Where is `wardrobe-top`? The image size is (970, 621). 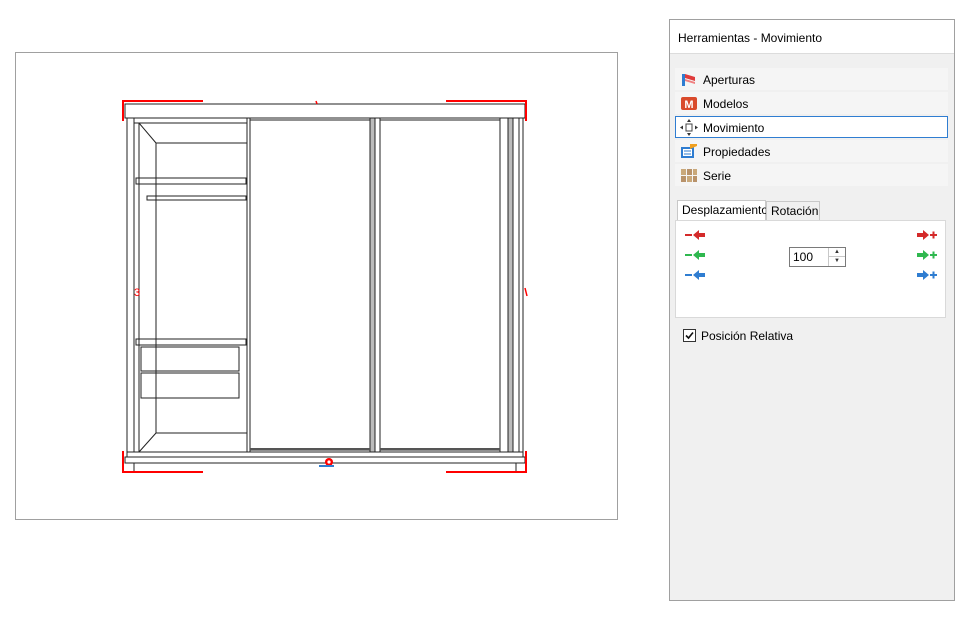
wardrobe-top is located at coordinates (325, 111).